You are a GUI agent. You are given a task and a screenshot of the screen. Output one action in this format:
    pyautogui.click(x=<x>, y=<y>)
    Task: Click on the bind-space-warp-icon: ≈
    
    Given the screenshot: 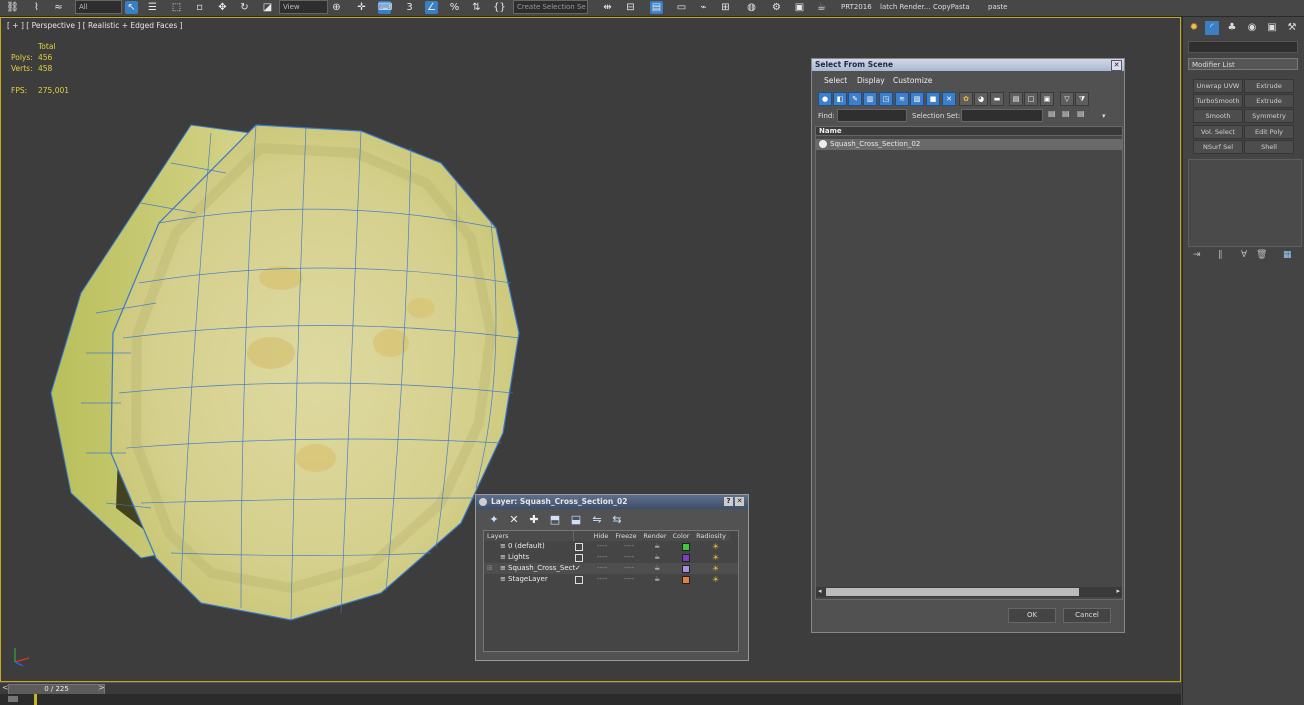 What is the action you would take?
    pyautogui.click(x=58, y=7)
    